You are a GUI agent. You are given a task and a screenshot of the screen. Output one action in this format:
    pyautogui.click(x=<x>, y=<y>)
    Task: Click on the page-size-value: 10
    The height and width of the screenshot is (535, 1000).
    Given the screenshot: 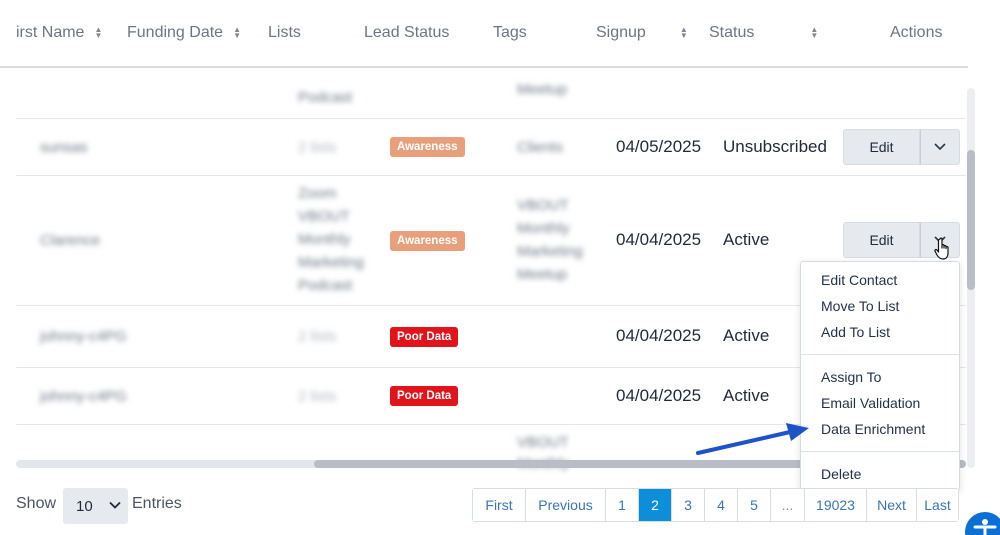 What is the action you would take?
    pyautogui.click(x=84, y=506)
    